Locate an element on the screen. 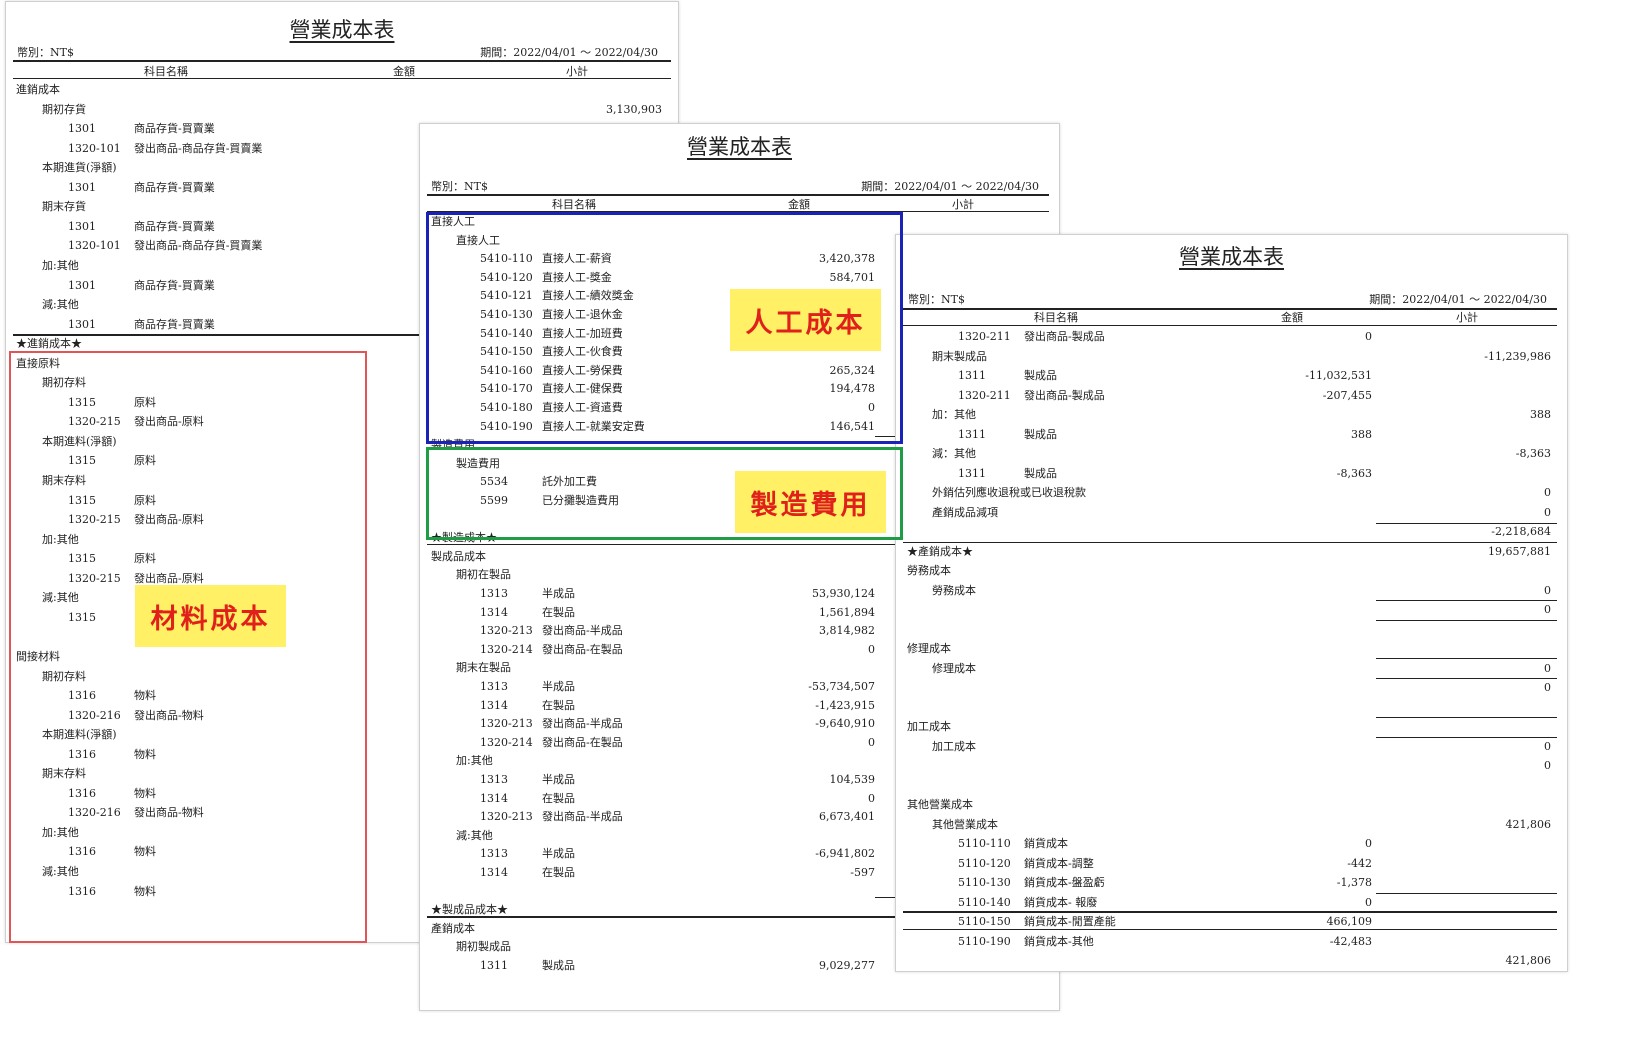  group-label: 期末製成品 is located at coordinates (959, 356).